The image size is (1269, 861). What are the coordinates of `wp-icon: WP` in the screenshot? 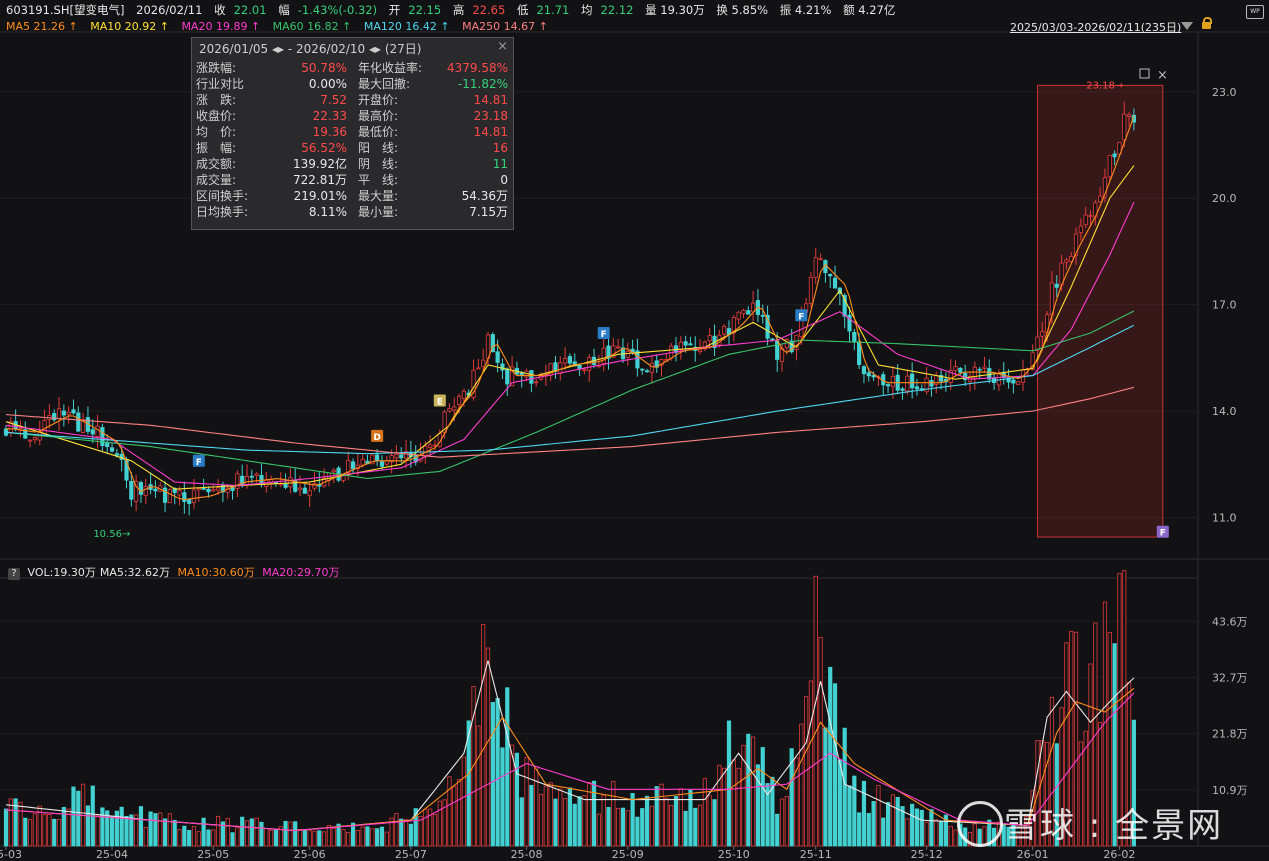 It's located at (1255, 12).